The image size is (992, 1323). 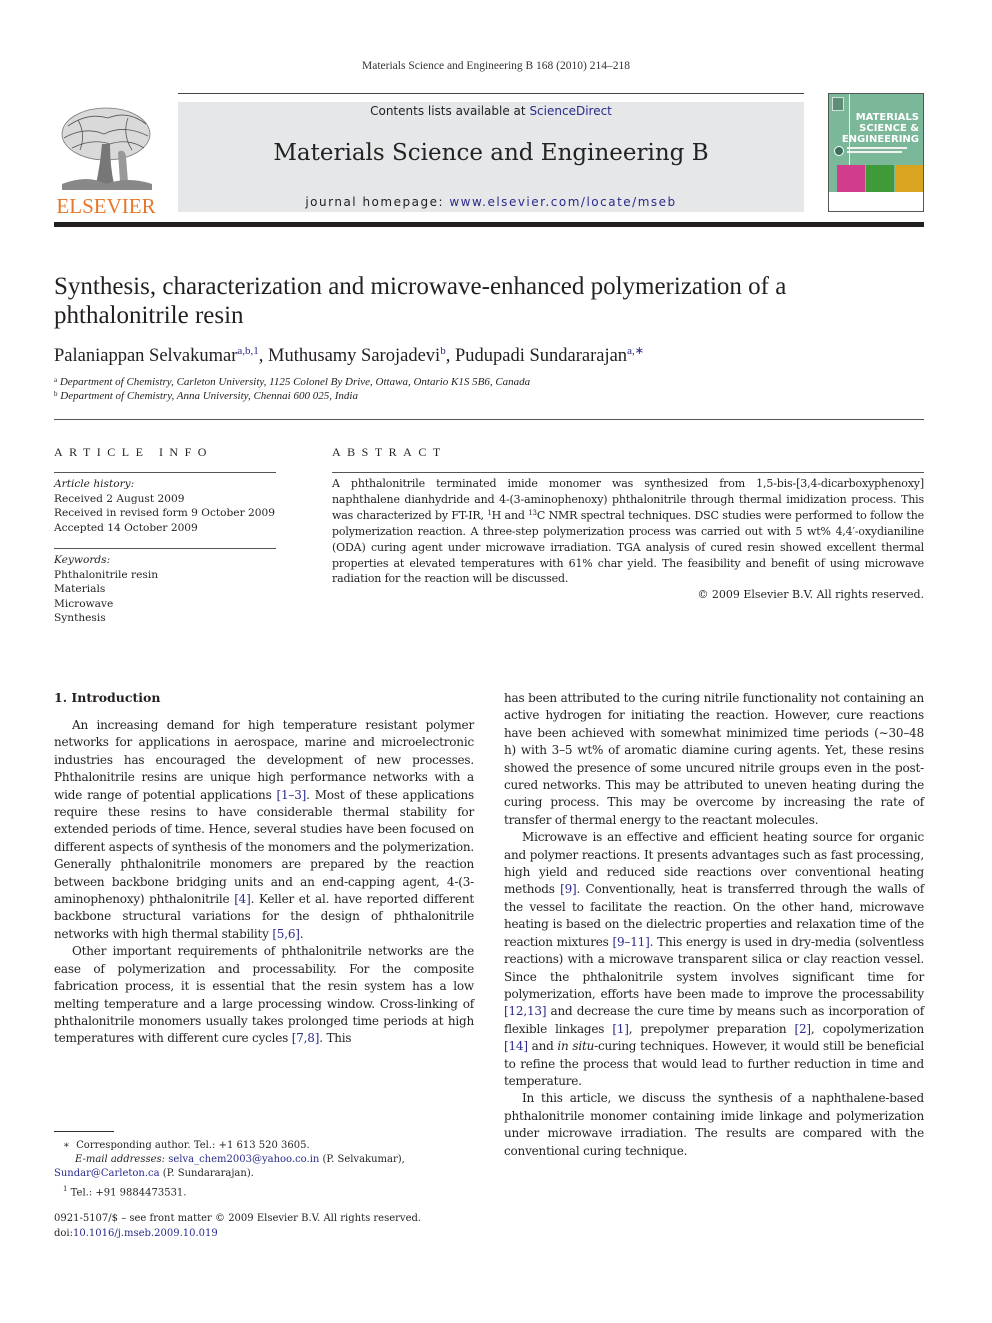 I want to click on author-name: Pudupadi Sundararajan, so click(x=541, y=356).